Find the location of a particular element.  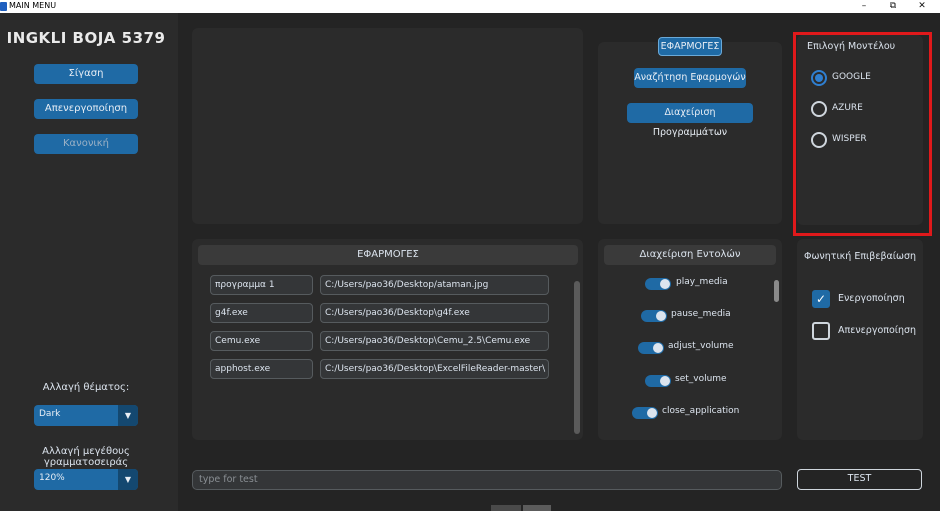

disable-label: Απενεργοποίηση is located at coordinates (877, 330).